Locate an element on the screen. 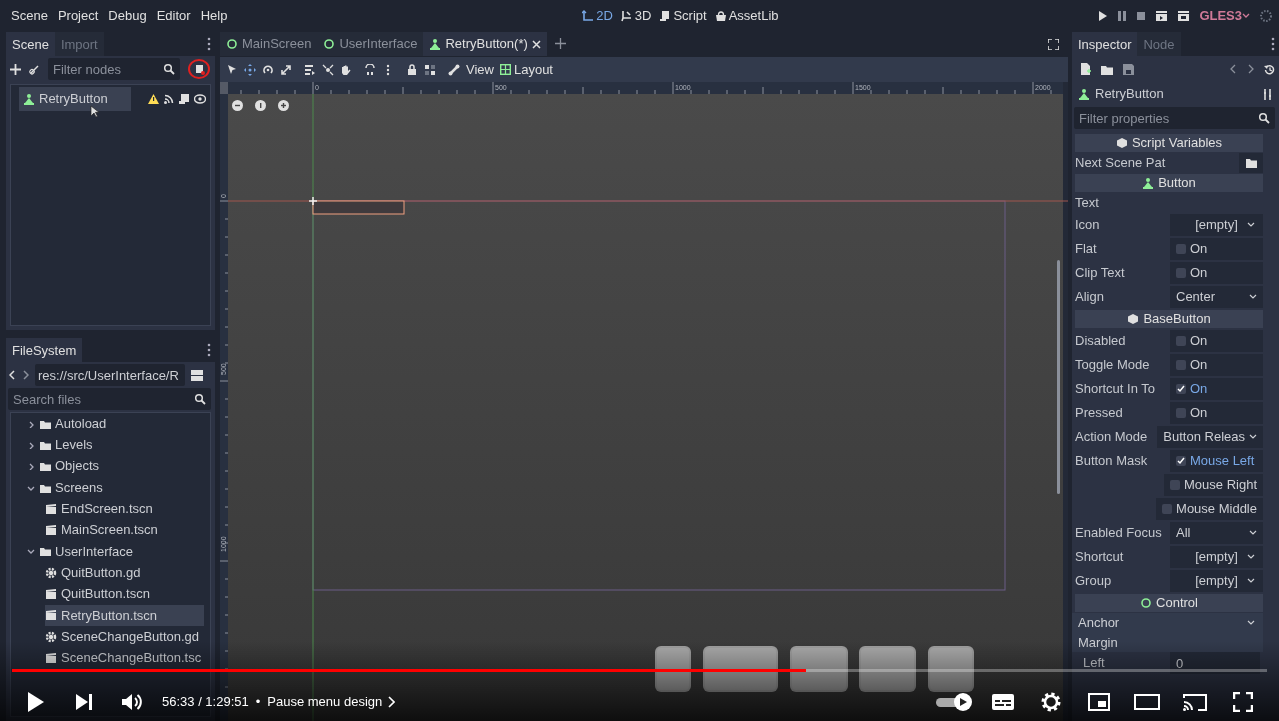  file-item: QuitButton.tscn is located at coordinates (127, 594).